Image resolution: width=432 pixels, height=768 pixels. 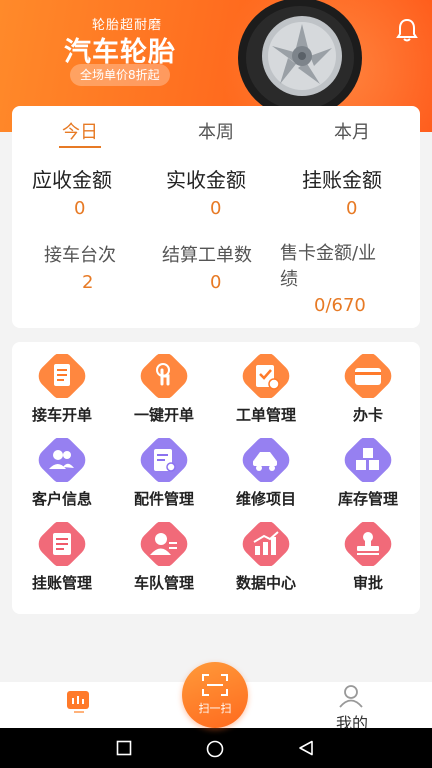 I want to click on menu-item-approval: 审批, so click(x=368, y=557).